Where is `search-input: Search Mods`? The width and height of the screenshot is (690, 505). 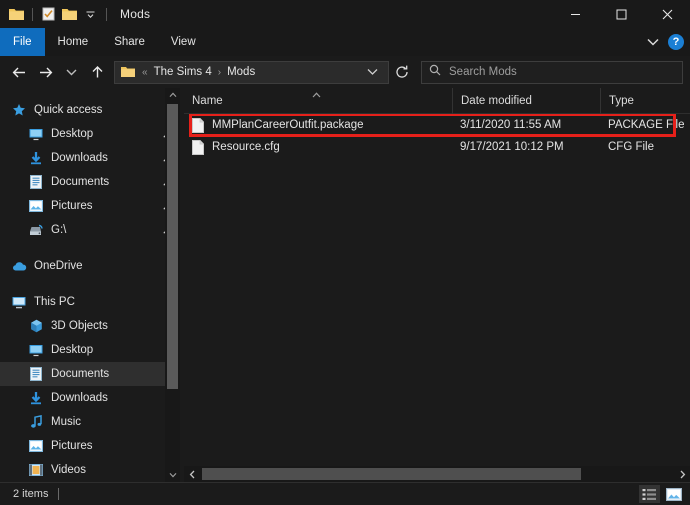 search-input: Search Mods is located at coordinates (552, 72).